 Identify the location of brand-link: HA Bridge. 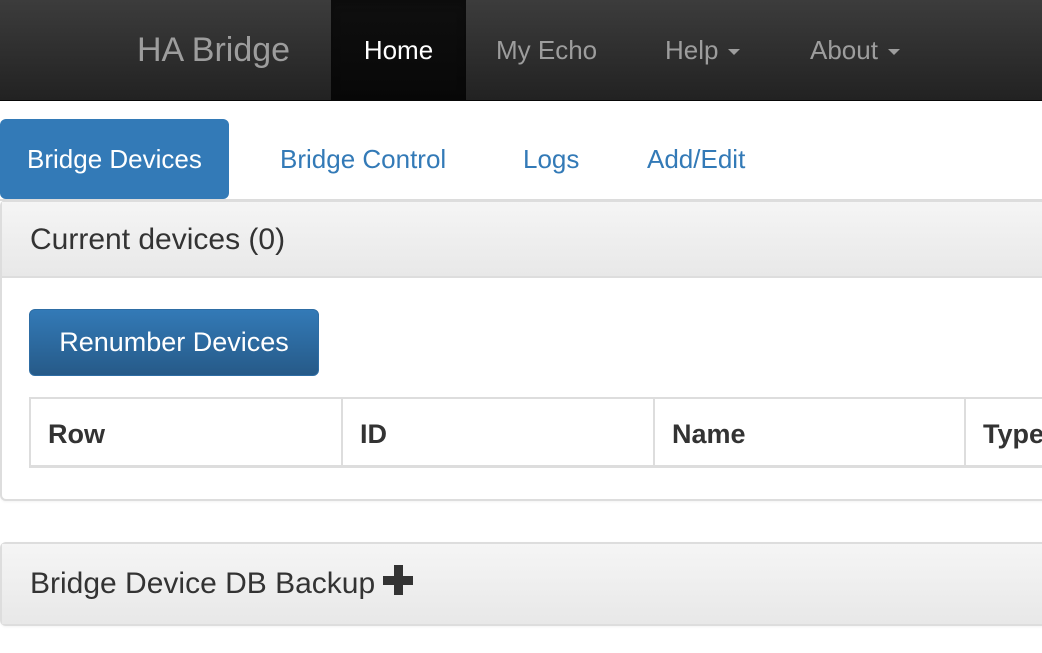
(213, 50).